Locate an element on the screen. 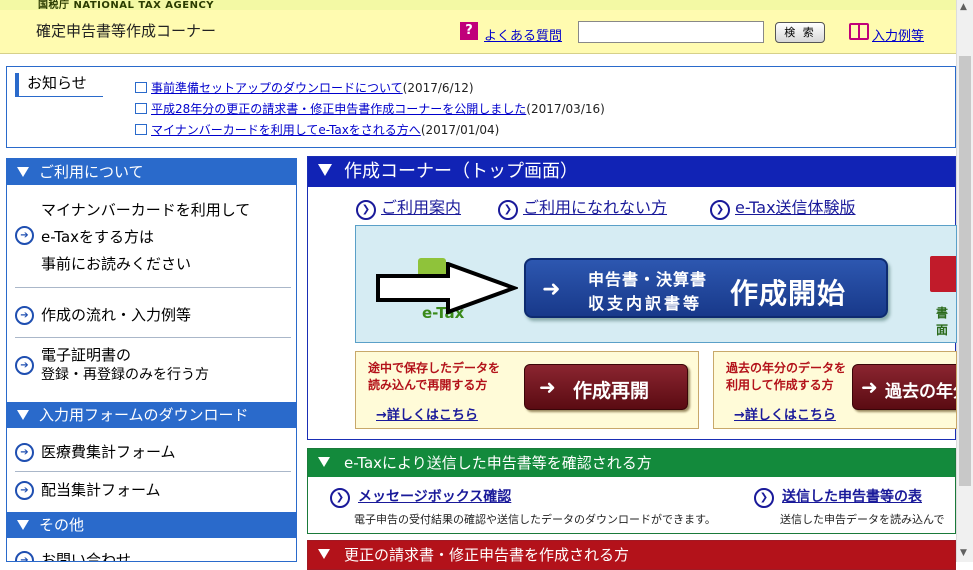 This screenshot has height=570, width=973. news-link-amend: 平成28年分の更正の請求書・修正申告書作成コーナーを公開しました is located at coordinates (338, 109).